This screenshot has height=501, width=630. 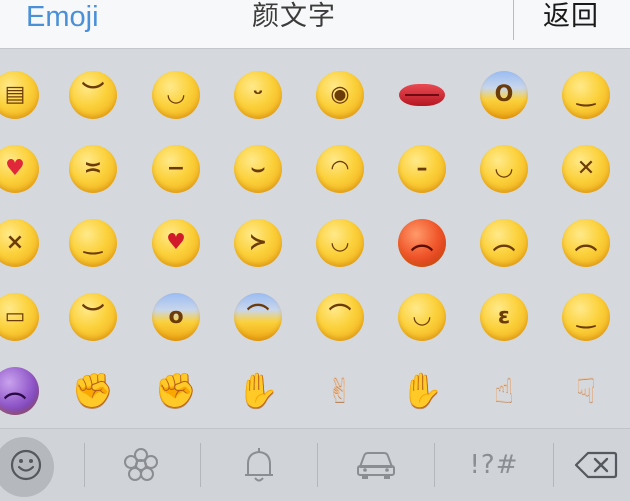 What do you see at coordinates (422, 169) in the screenshot?
I see `emoji-unamused: –` at bounding box center [422, 169].